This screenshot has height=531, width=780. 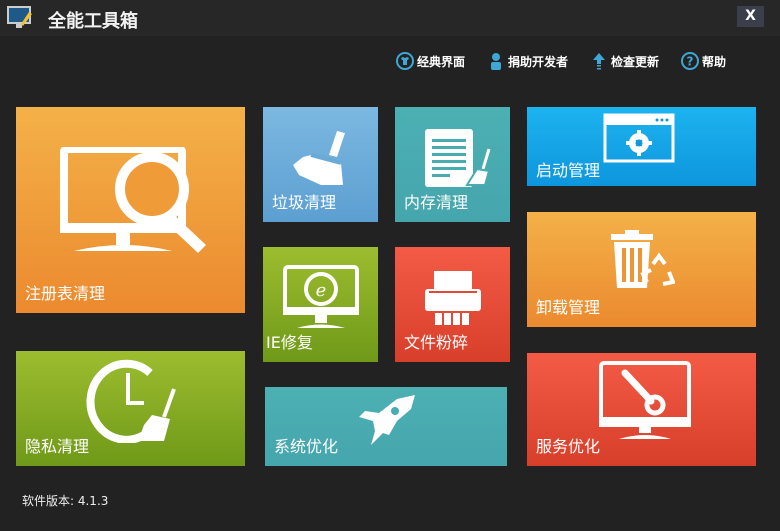 What do you see at coordinates (572, 61) in the screenshot?
I see `top-links: 经典界面 捐助开发者 检查更新 ? 帮助` at bounding box center [572, 61].